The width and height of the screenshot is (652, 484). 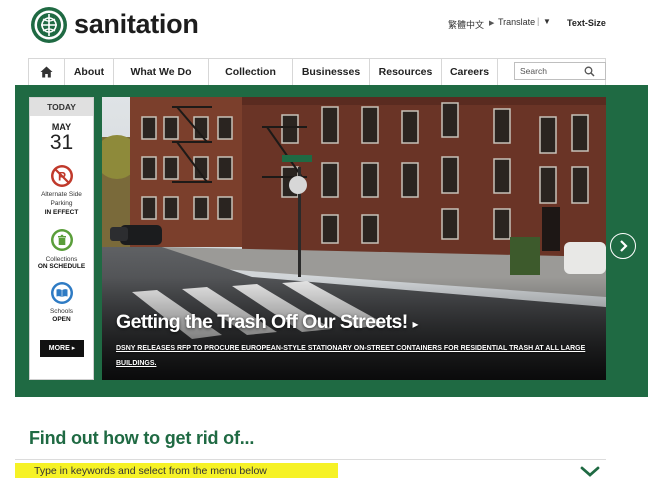 What do you see at coordinates (61, 319) in the screenshot?
I see `schools-status: OPEN` at bounding box center [61, 319].